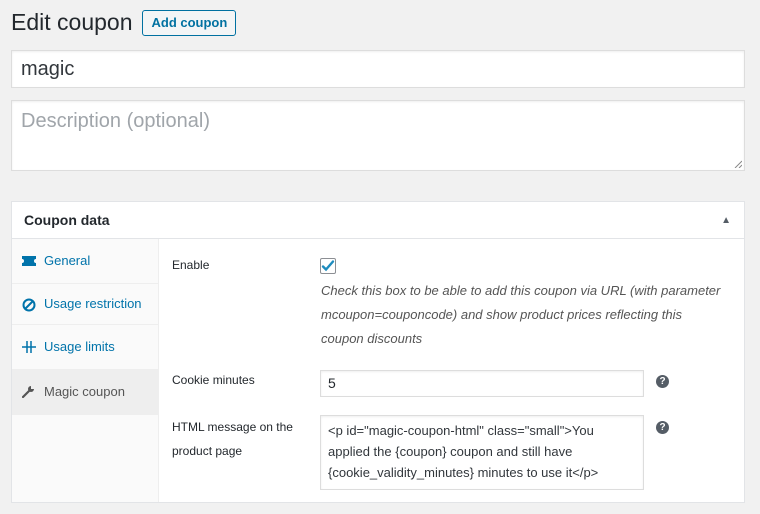 The width and height of the screenshot is (760, 514). What do you see at coordinates (67, 260) in the screenshot?
I see `tab-label: General` at bounding box center [67, 260].